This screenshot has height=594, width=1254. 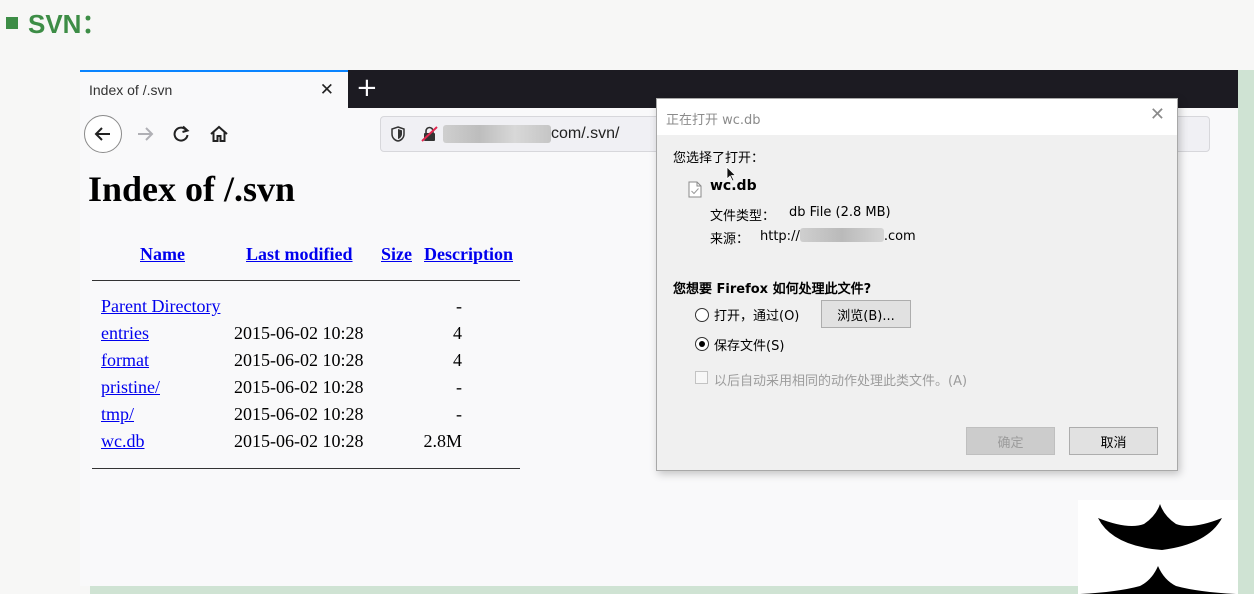 I want to click on forward-button, so click(x=145, y=134).